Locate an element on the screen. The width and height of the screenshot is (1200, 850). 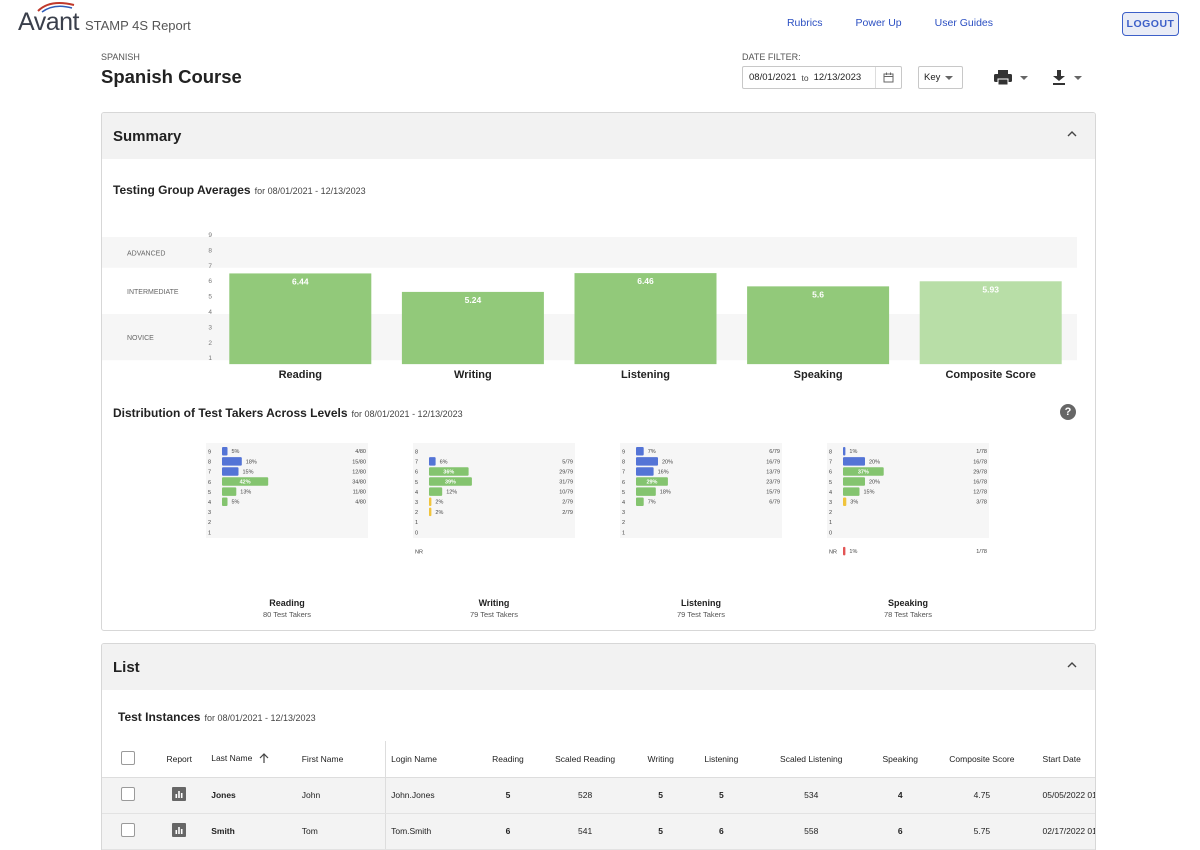
select-all-cell is located at coordinates (128, 759).